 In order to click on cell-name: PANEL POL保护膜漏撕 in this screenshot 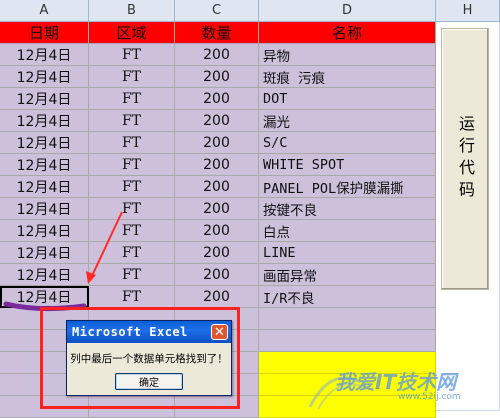, I will do `click(347, 187)`.